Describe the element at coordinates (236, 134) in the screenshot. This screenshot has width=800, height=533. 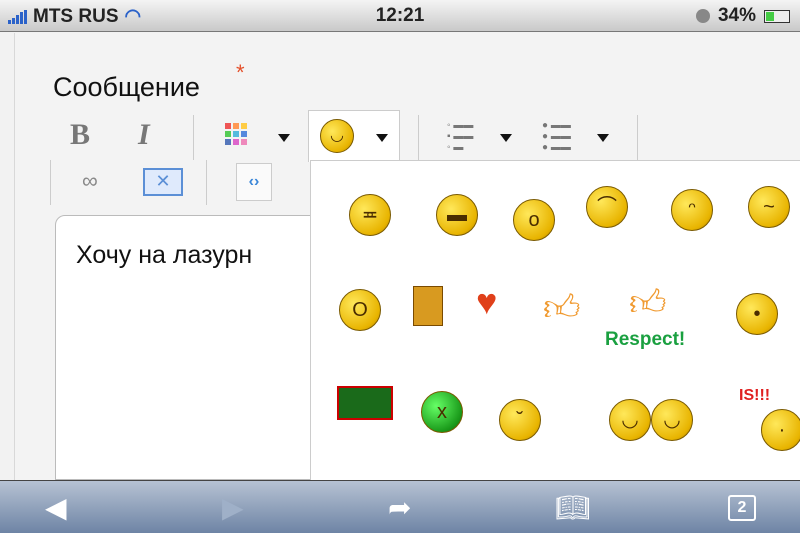
I see `color-grid-icon` at that location.